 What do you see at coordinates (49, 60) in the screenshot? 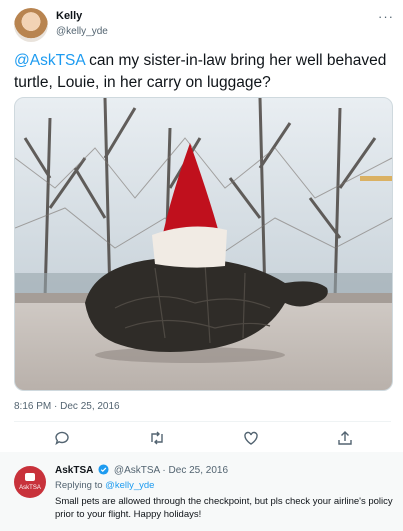
I see `mention-link: @AskTSA` at bounding box center [49, 60].